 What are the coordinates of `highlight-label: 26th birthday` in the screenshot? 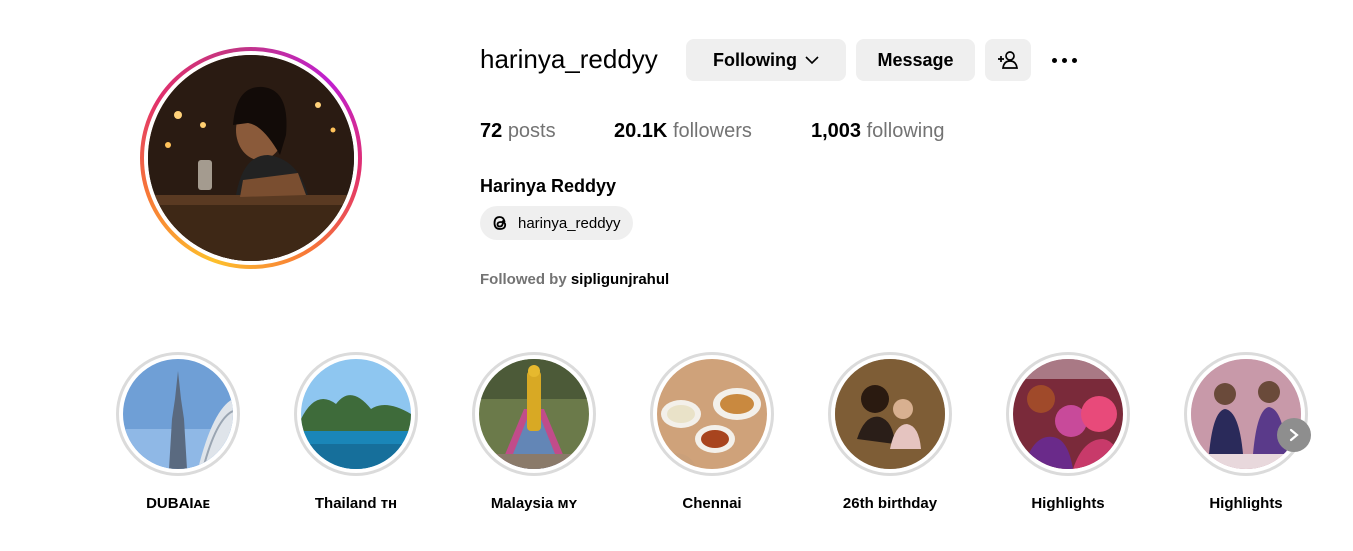 It's located at (890, 503).